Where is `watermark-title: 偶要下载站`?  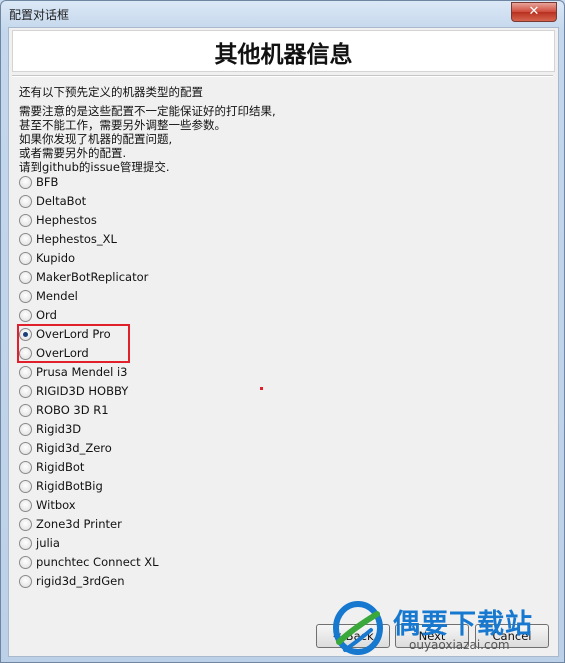 watermark-title: 偶要下载站 is located at coordinates (463, 624).